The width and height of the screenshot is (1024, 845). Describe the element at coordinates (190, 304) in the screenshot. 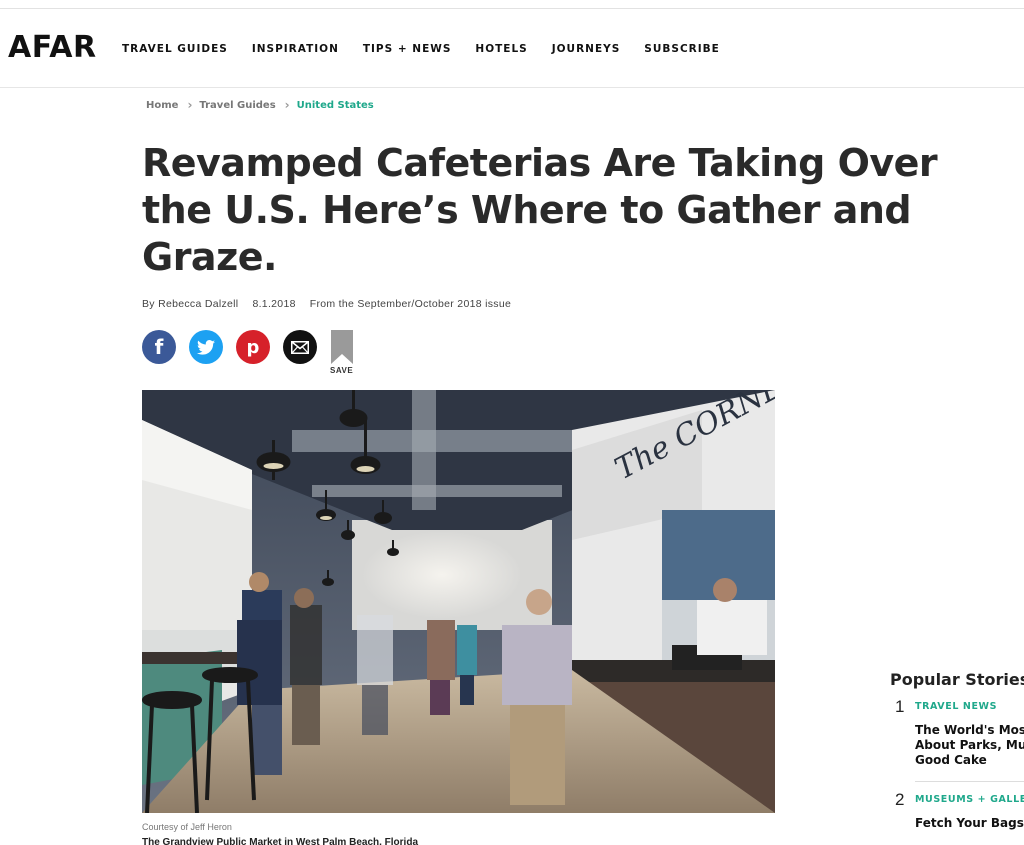

I see `byline: By Rebecca Dalzell` at that location.